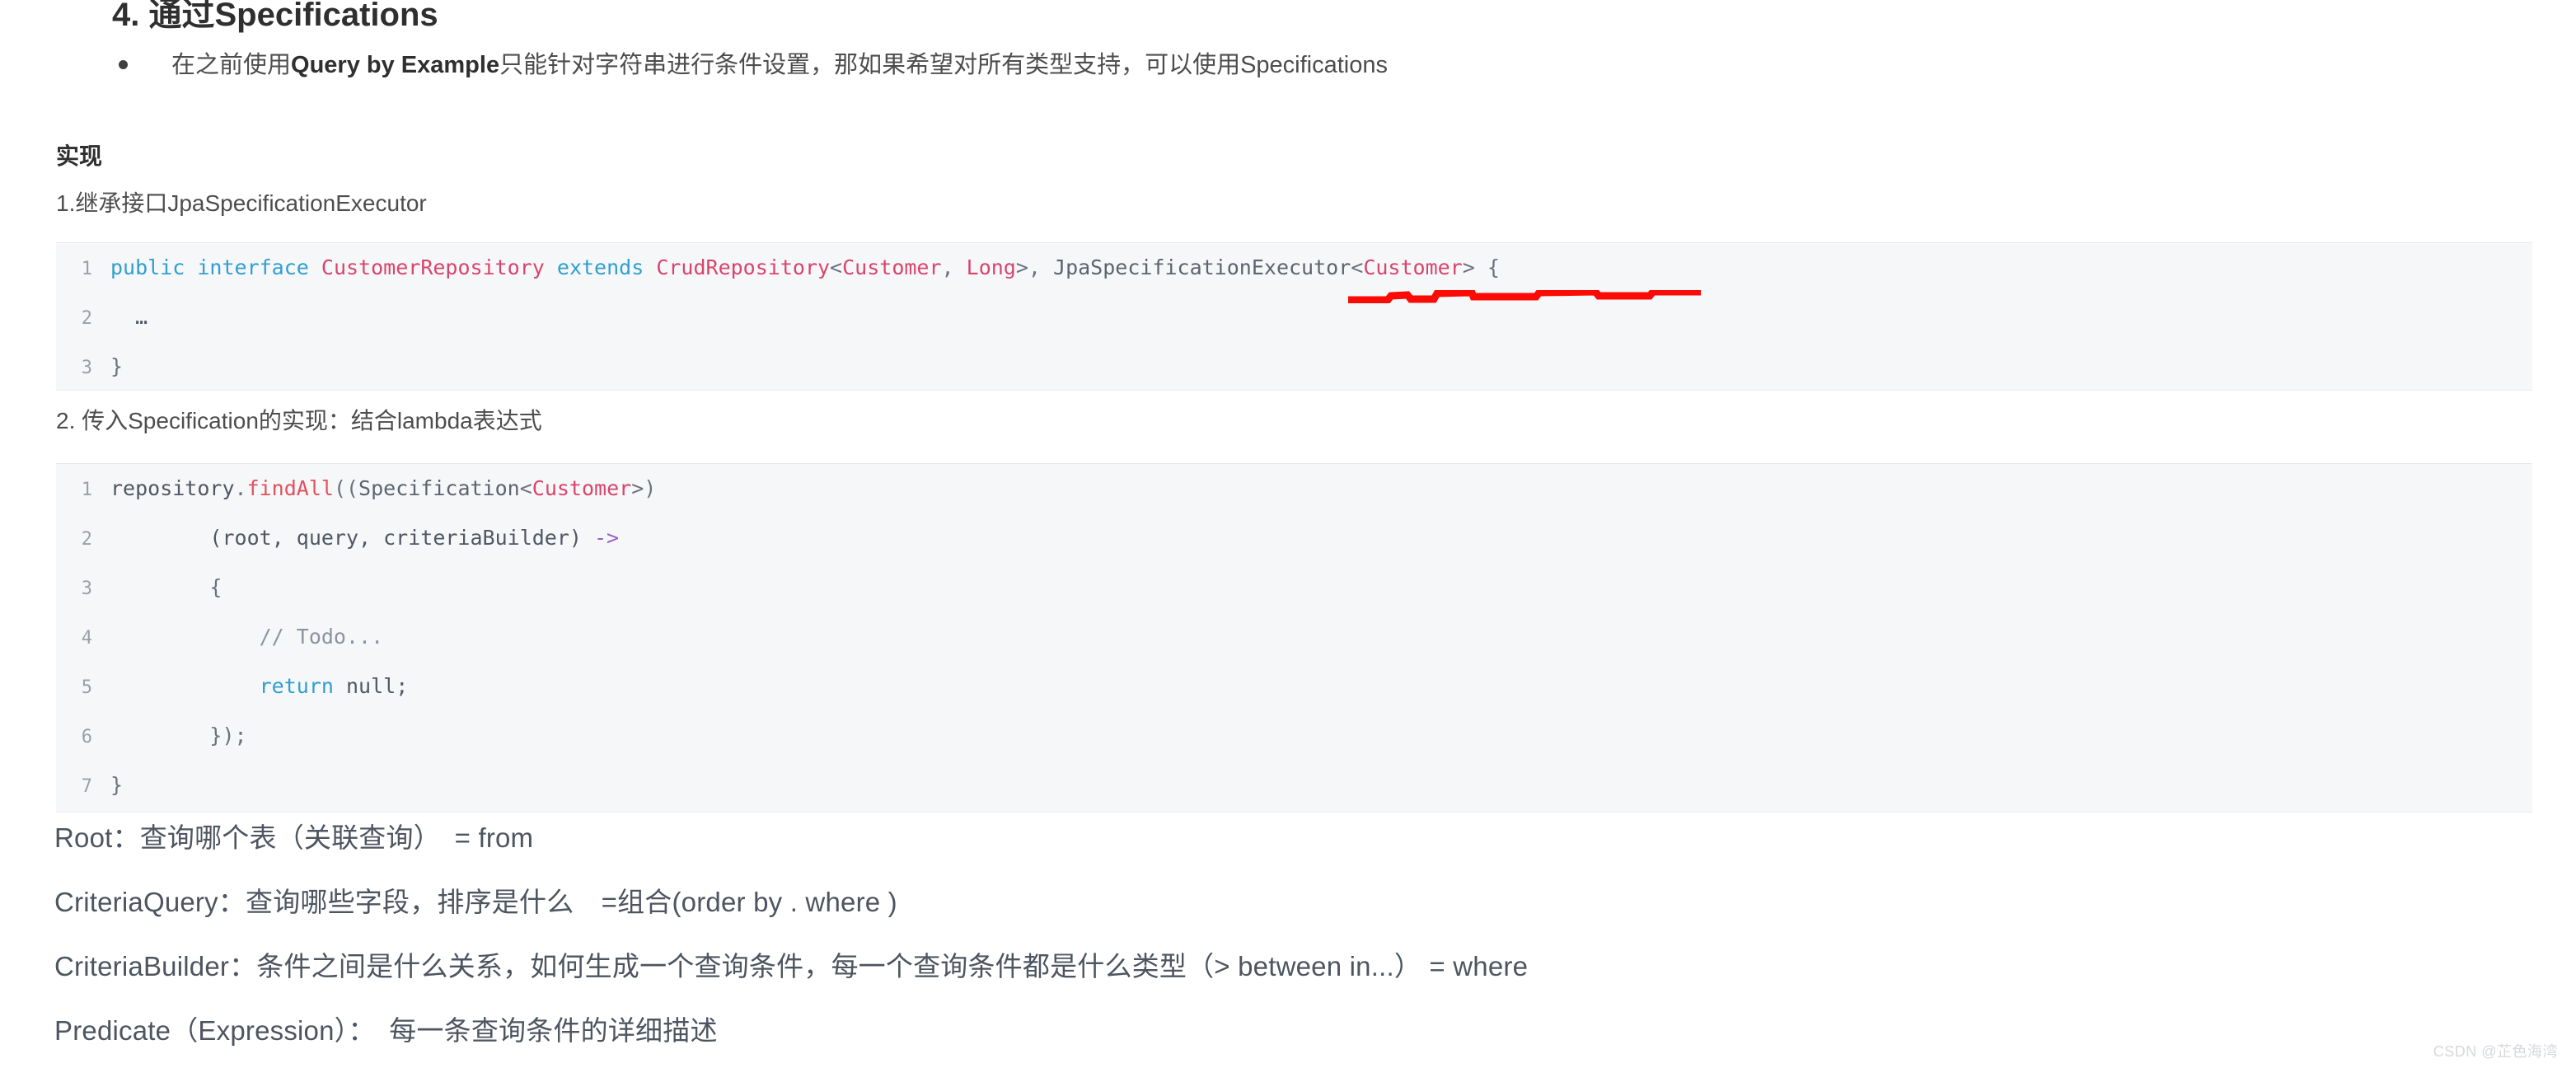 This screenshot has height=1068, width=2576. What do you see at coordinates (600, 267) in the screenshot?
I see `code-token: extends` at bounding box center [600, 267].